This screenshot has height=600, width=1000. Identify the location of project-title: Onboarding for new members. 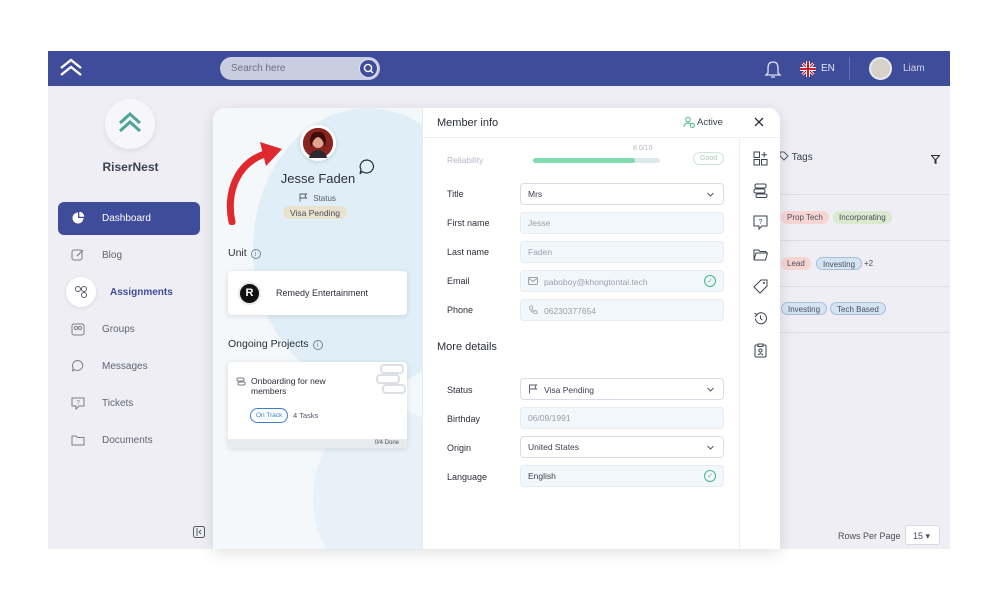
(288, 386).